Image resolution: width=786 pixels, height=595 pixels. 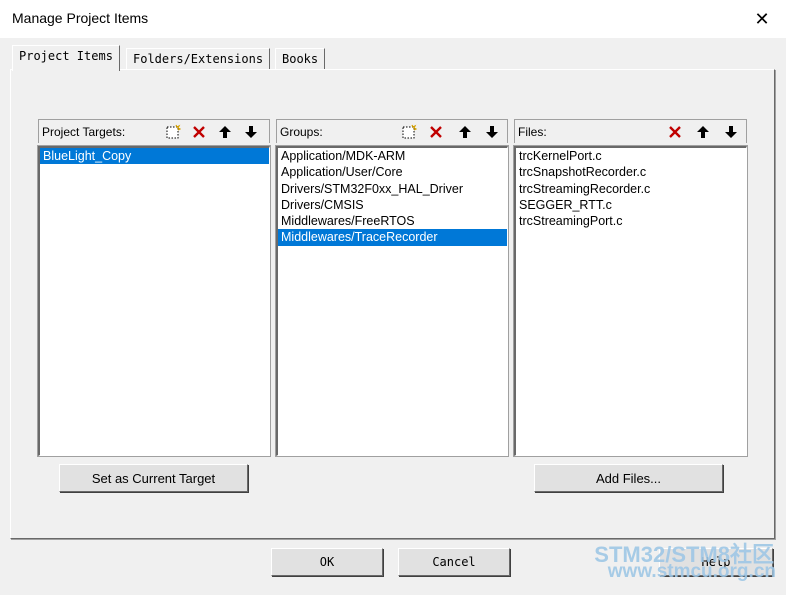 I want to click on move-down-group-icon, so click(x=492, y=131).